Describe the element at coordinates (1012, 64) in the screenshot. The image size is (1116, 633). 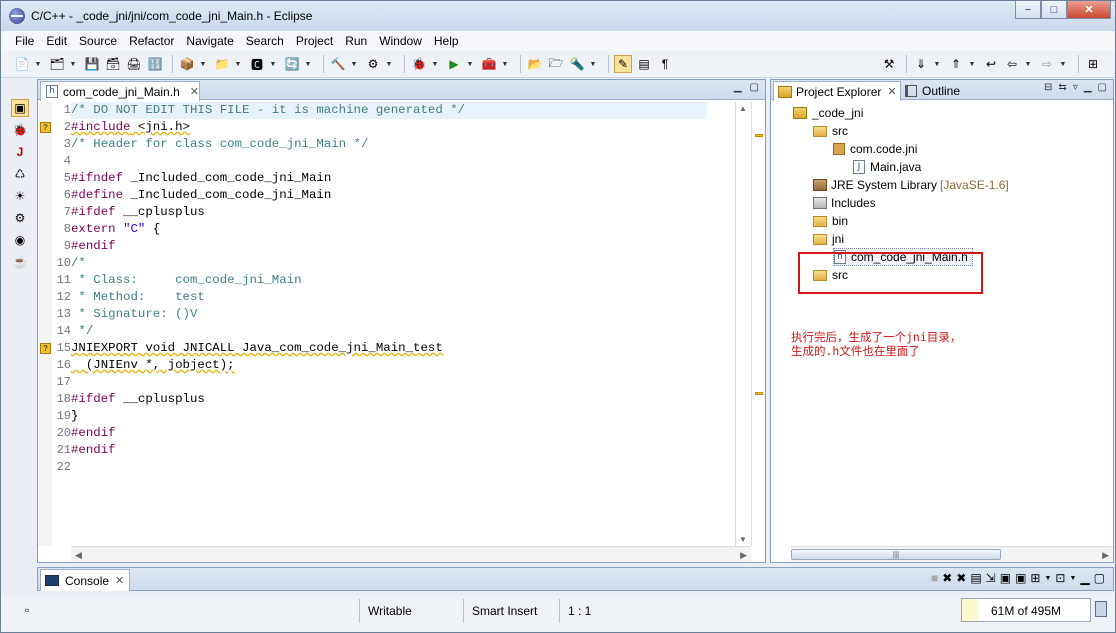
I see `back-arrow-icon: ⇦` at that location.